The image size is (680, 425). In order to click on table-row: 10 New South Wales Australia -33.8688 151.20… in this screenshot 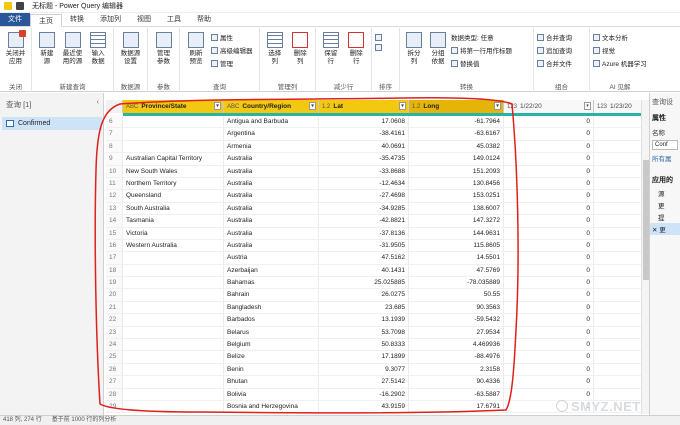, I will do `click(376, 171)`.